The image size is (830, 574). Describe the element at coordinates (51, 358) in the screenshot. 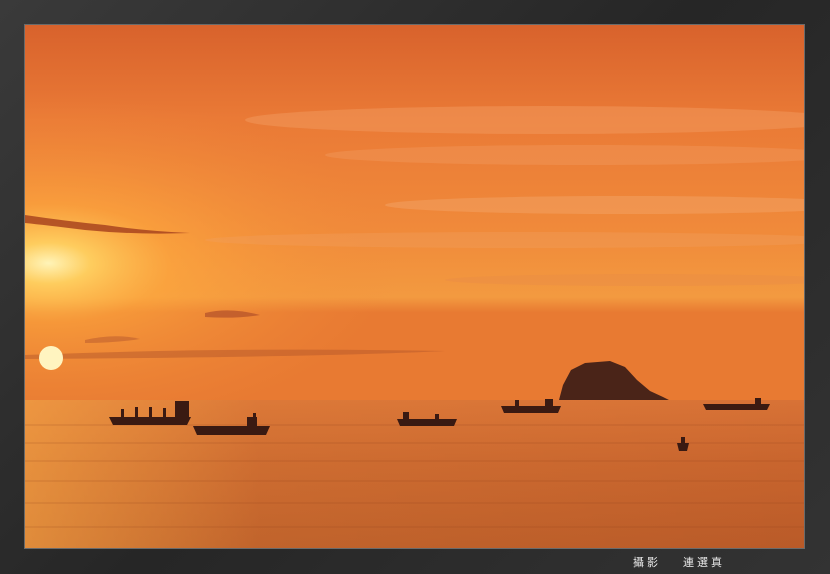

I see `sun` at that location.